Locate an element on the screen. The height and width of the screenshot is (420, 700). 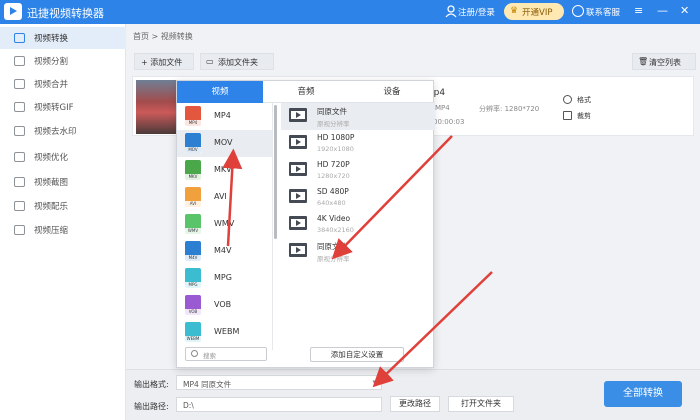
tab-device: 设备 is located at coordinates (392, 92).